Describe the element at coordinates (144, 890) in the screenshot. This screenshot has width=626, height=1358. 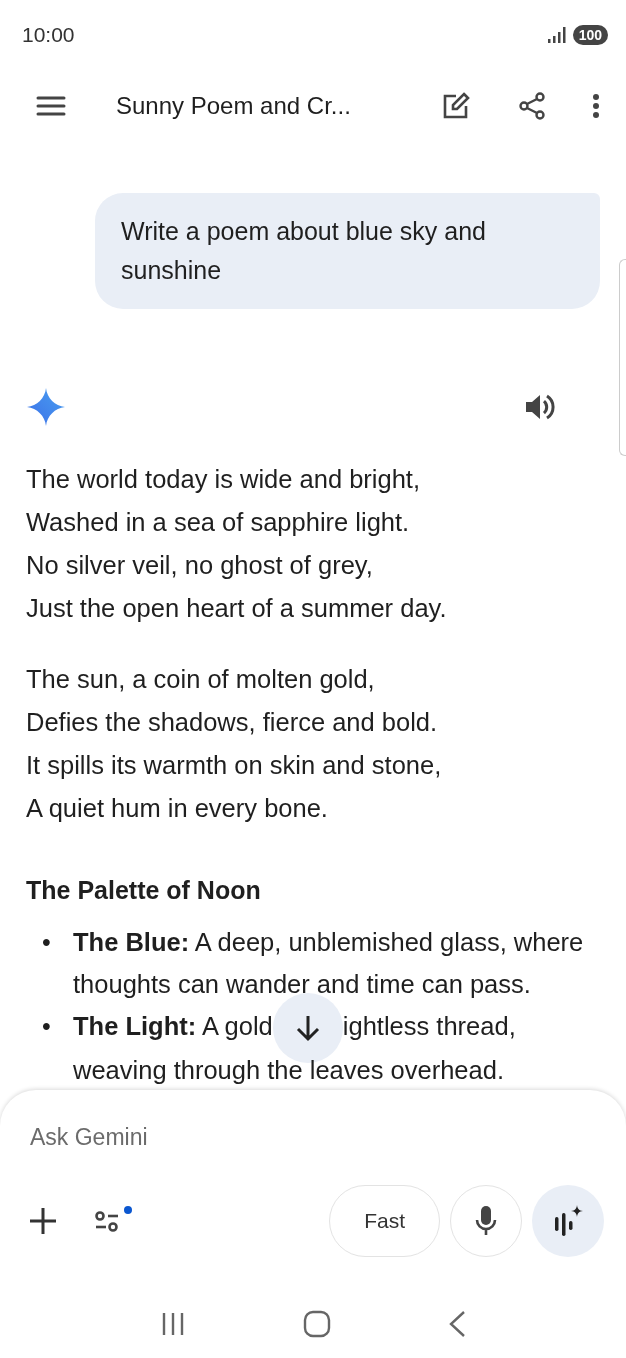
I see `section-heading: The Palette of Noon` at that location.